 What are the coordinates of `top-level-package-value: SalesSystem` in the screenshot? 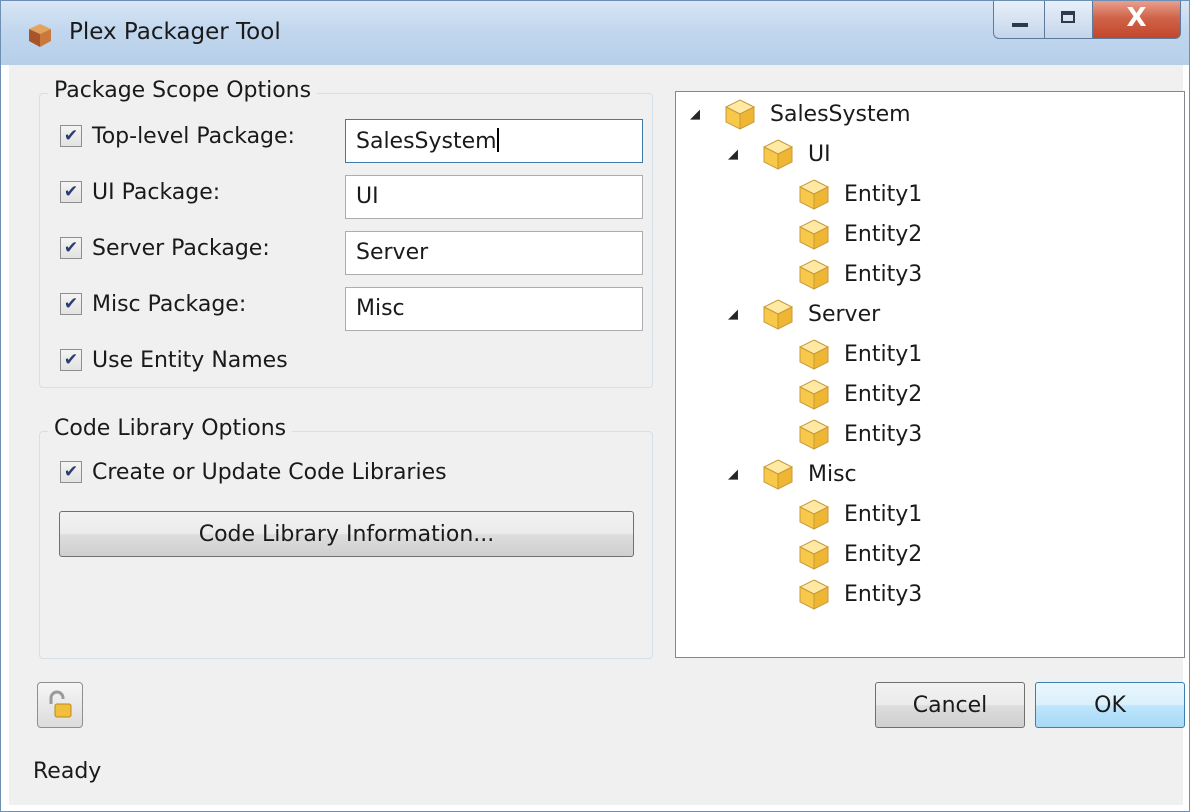 It's located at (426, 141).